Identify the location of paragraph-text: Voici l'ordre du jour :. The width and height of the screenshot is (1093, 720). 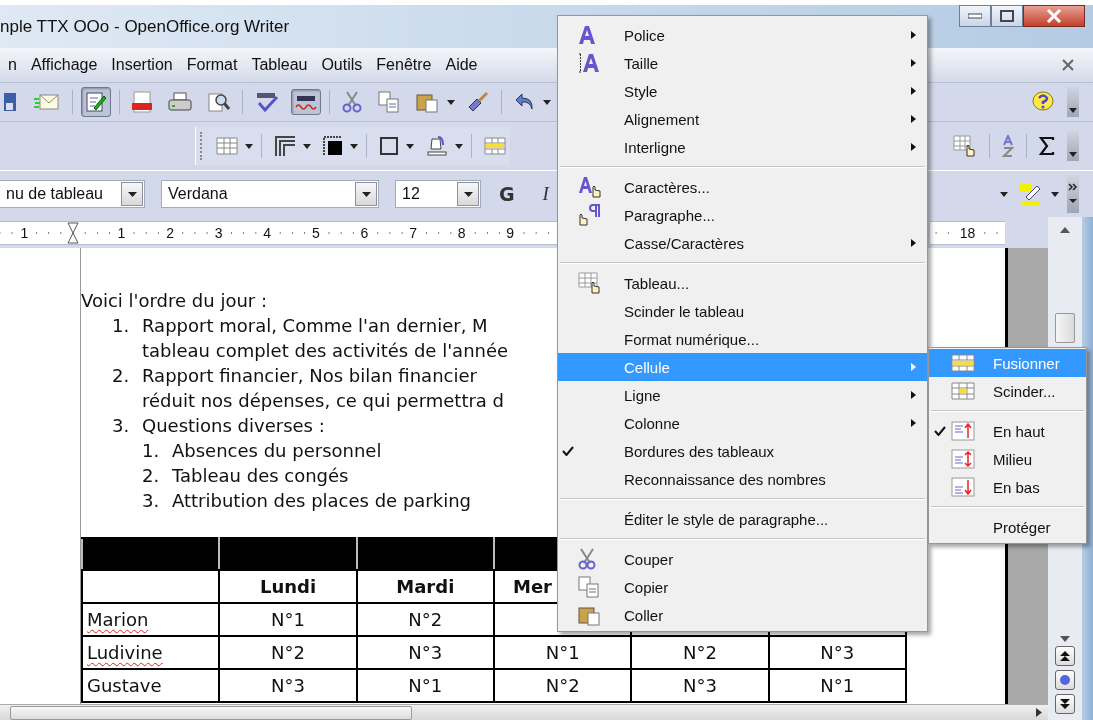
(174, 301).